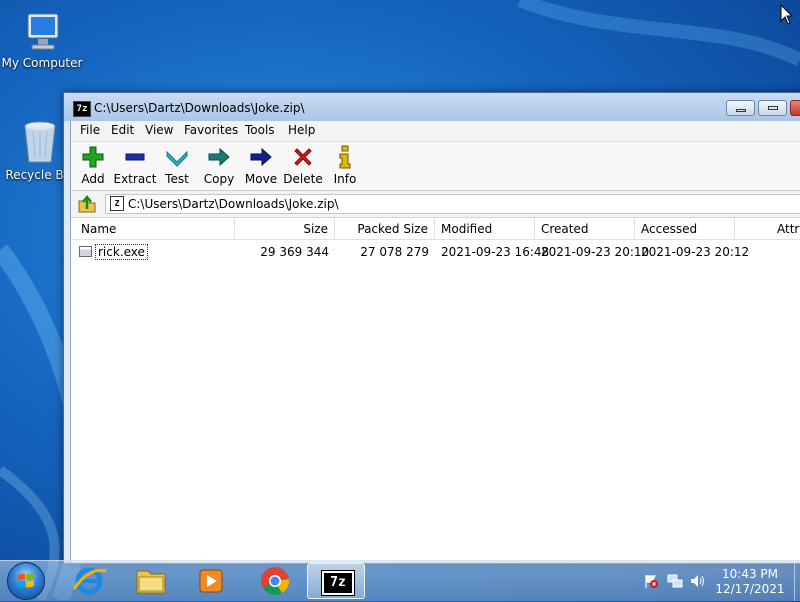 The image size is (800, 602). What do you see at coordinates (177, 158) in the screenshot?
I see `check-chevron-icon` at bounding box center [177, 158].